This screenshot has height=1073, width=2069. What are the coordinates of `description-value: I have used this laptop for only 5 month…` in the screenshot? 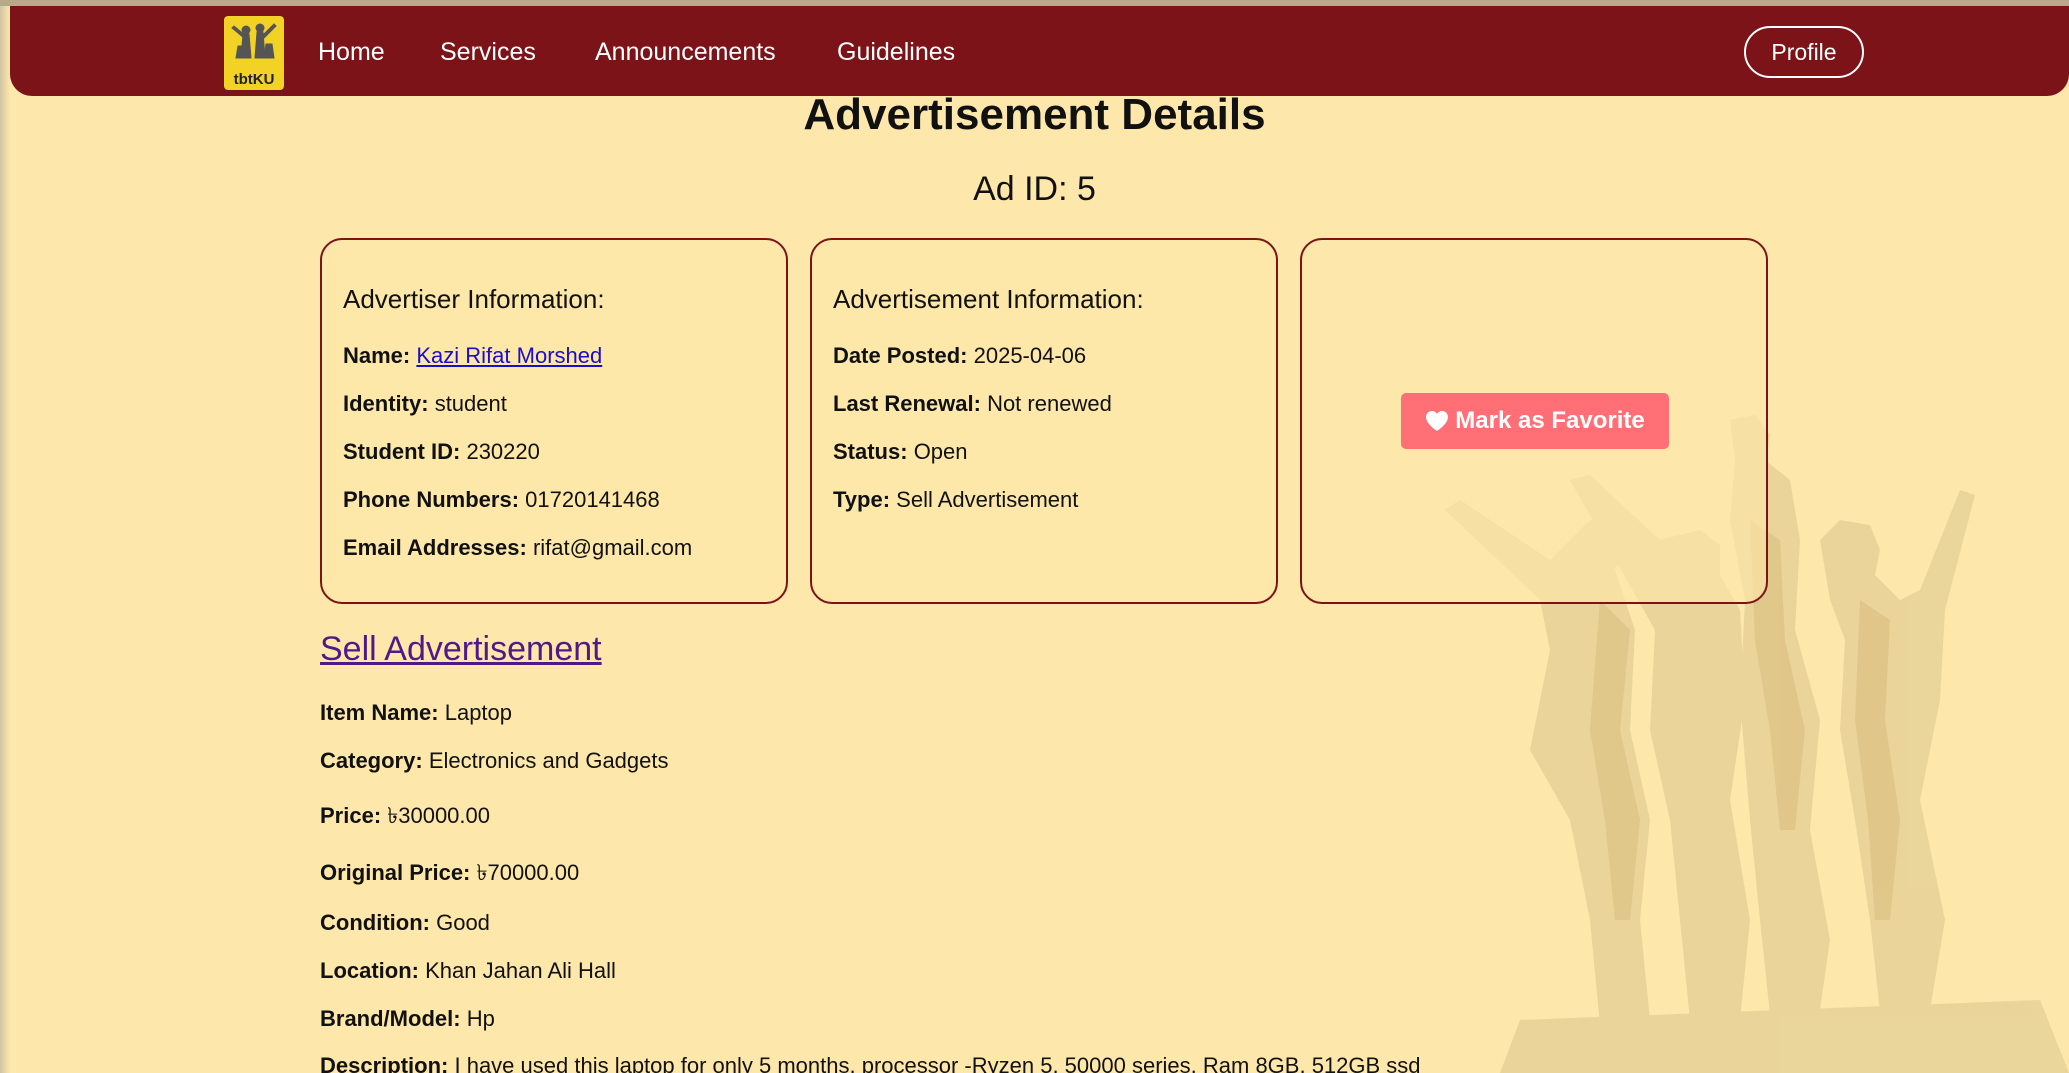 It's located at (937, 1063).